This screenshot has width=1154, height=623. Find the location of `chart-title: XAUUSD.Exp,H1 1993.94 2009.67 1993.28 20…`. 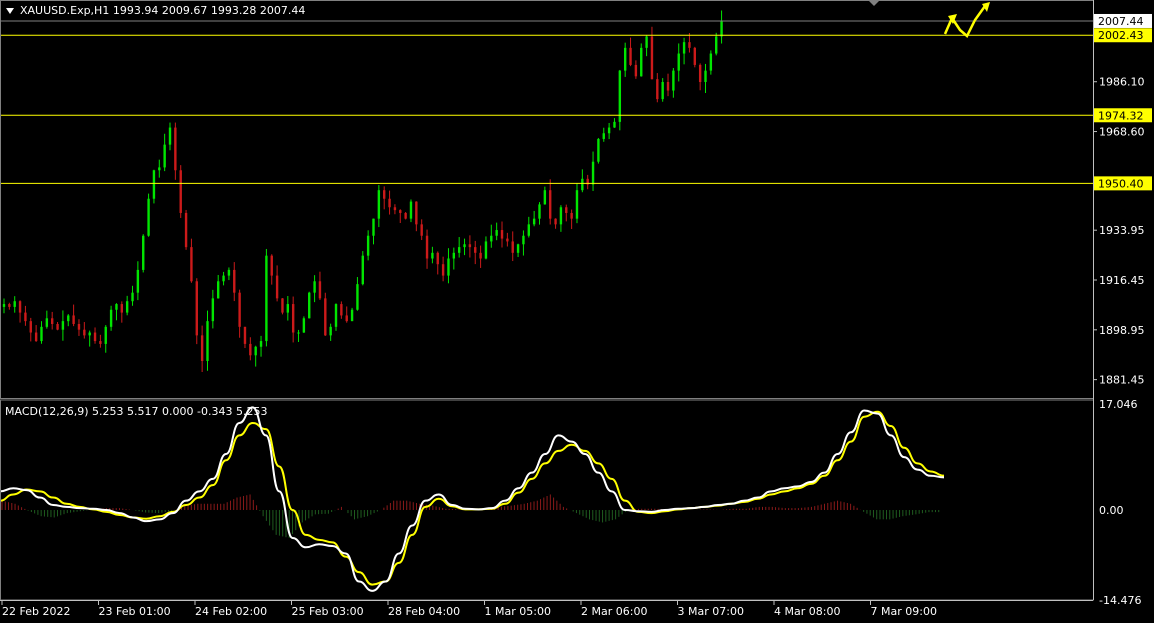

chart-title: XAUUSD.Exp,H1 1993.94 2009.67 1993.28 20… is located at coordinates (155, 10).